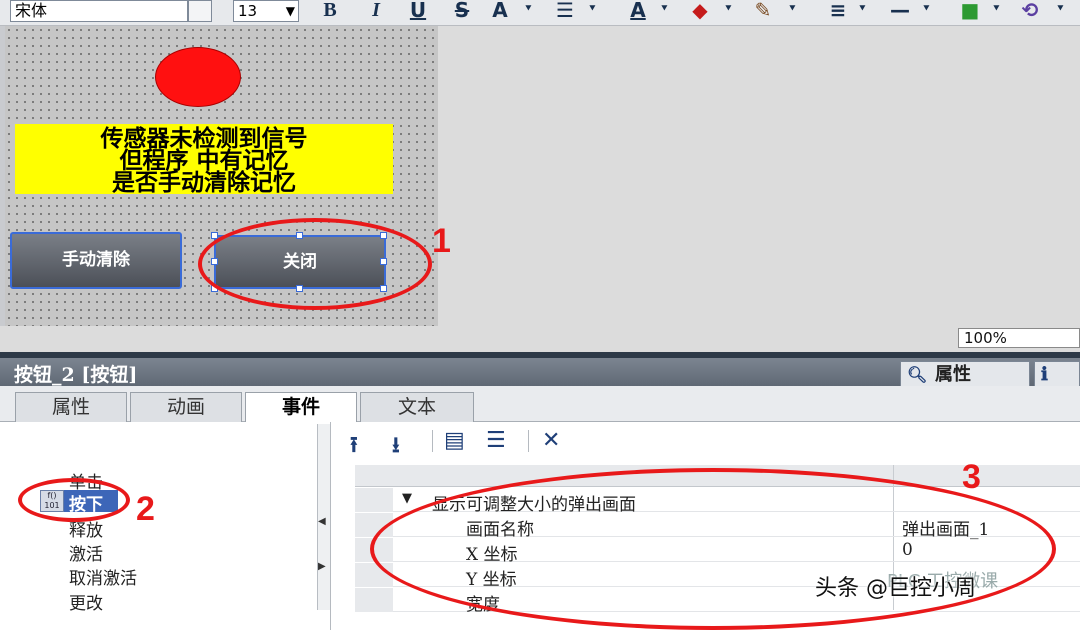  I want to click on properties-panel-tab-label: 属性, so click(953, 374).